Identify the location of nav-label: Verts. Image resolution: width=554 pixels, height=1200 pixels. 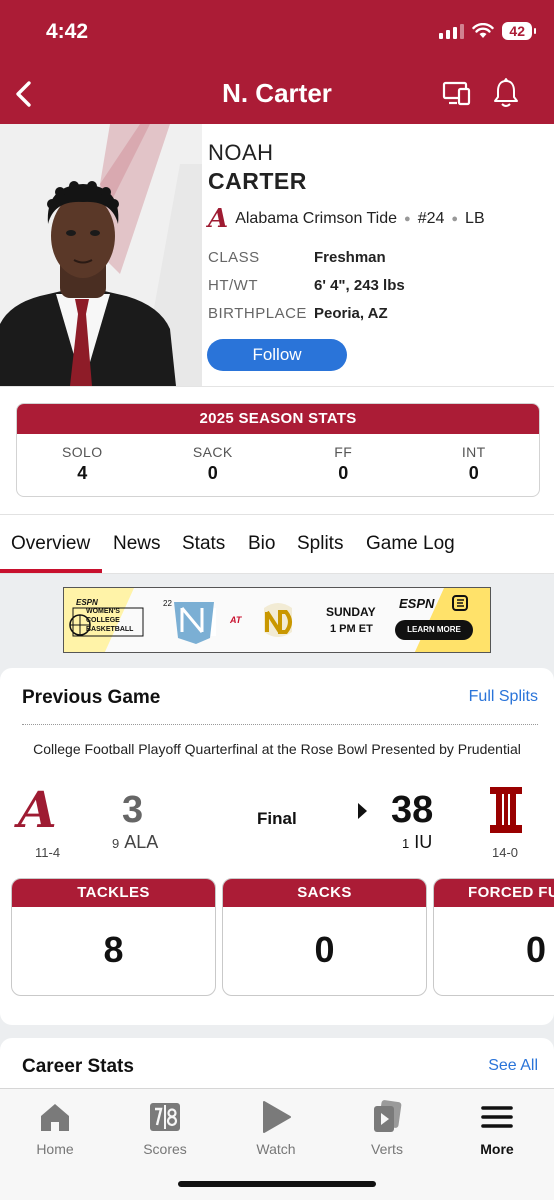
(387, 1149).